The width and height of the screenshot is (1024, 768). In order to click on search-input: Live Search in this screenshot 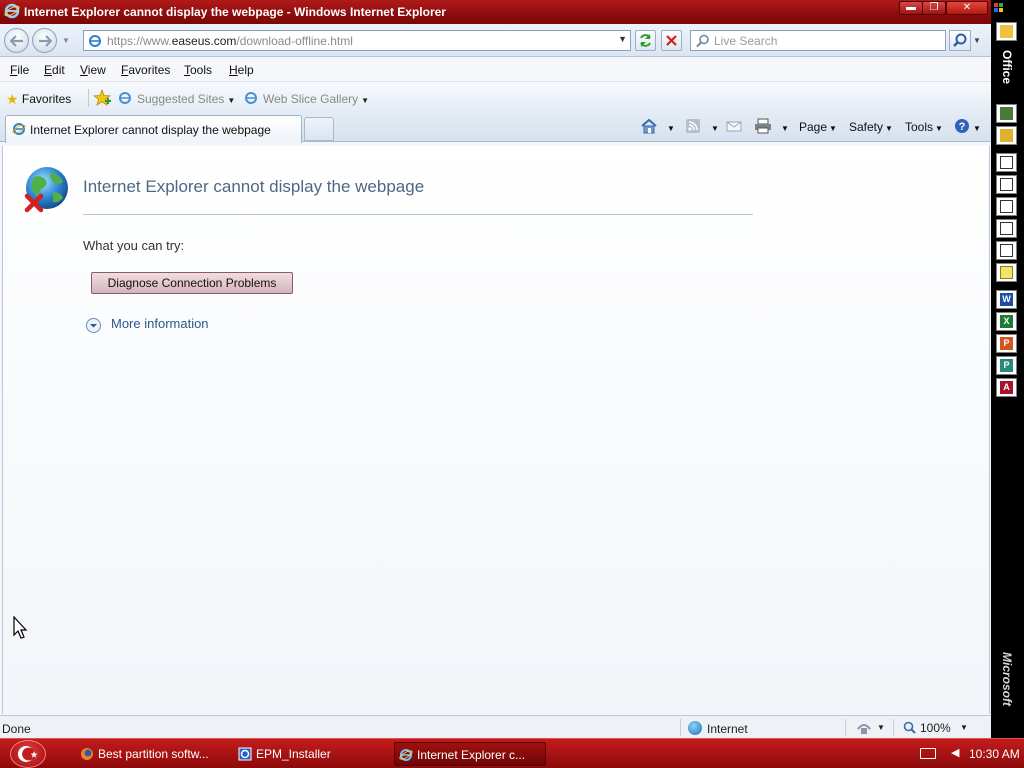, I will do `click(818, 40)`.